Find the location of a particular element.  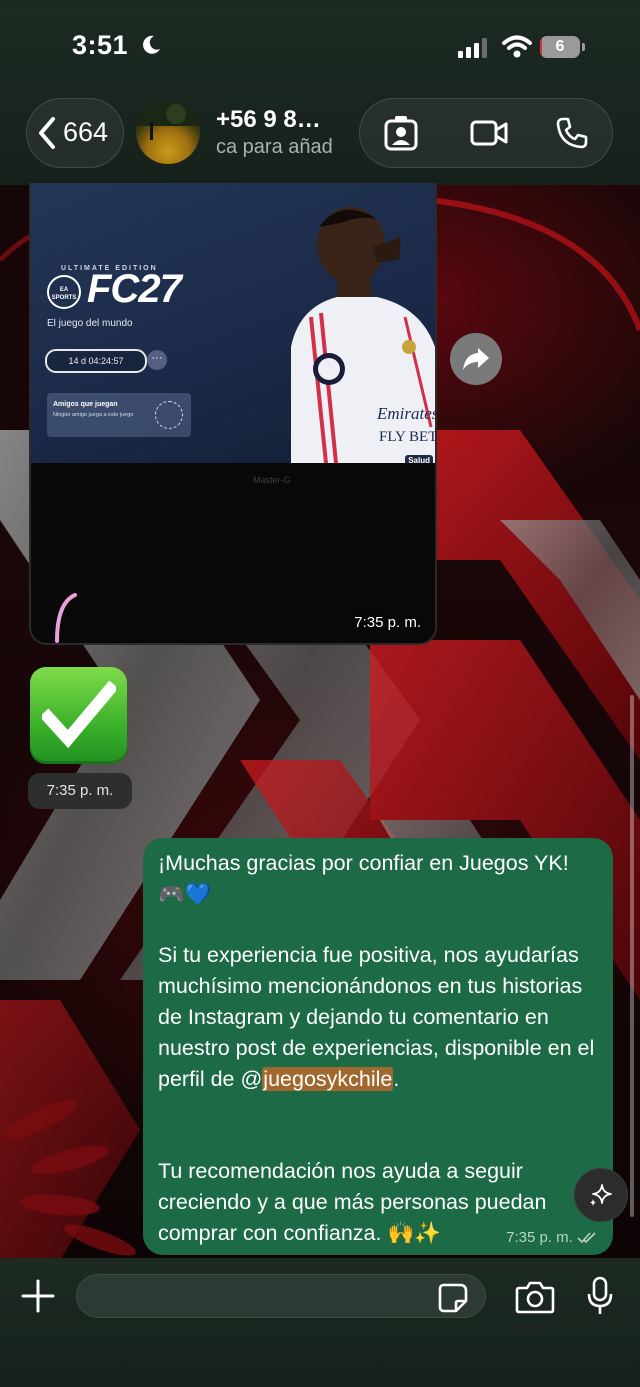

microphone-icon is located at coordinates (600, 1296).